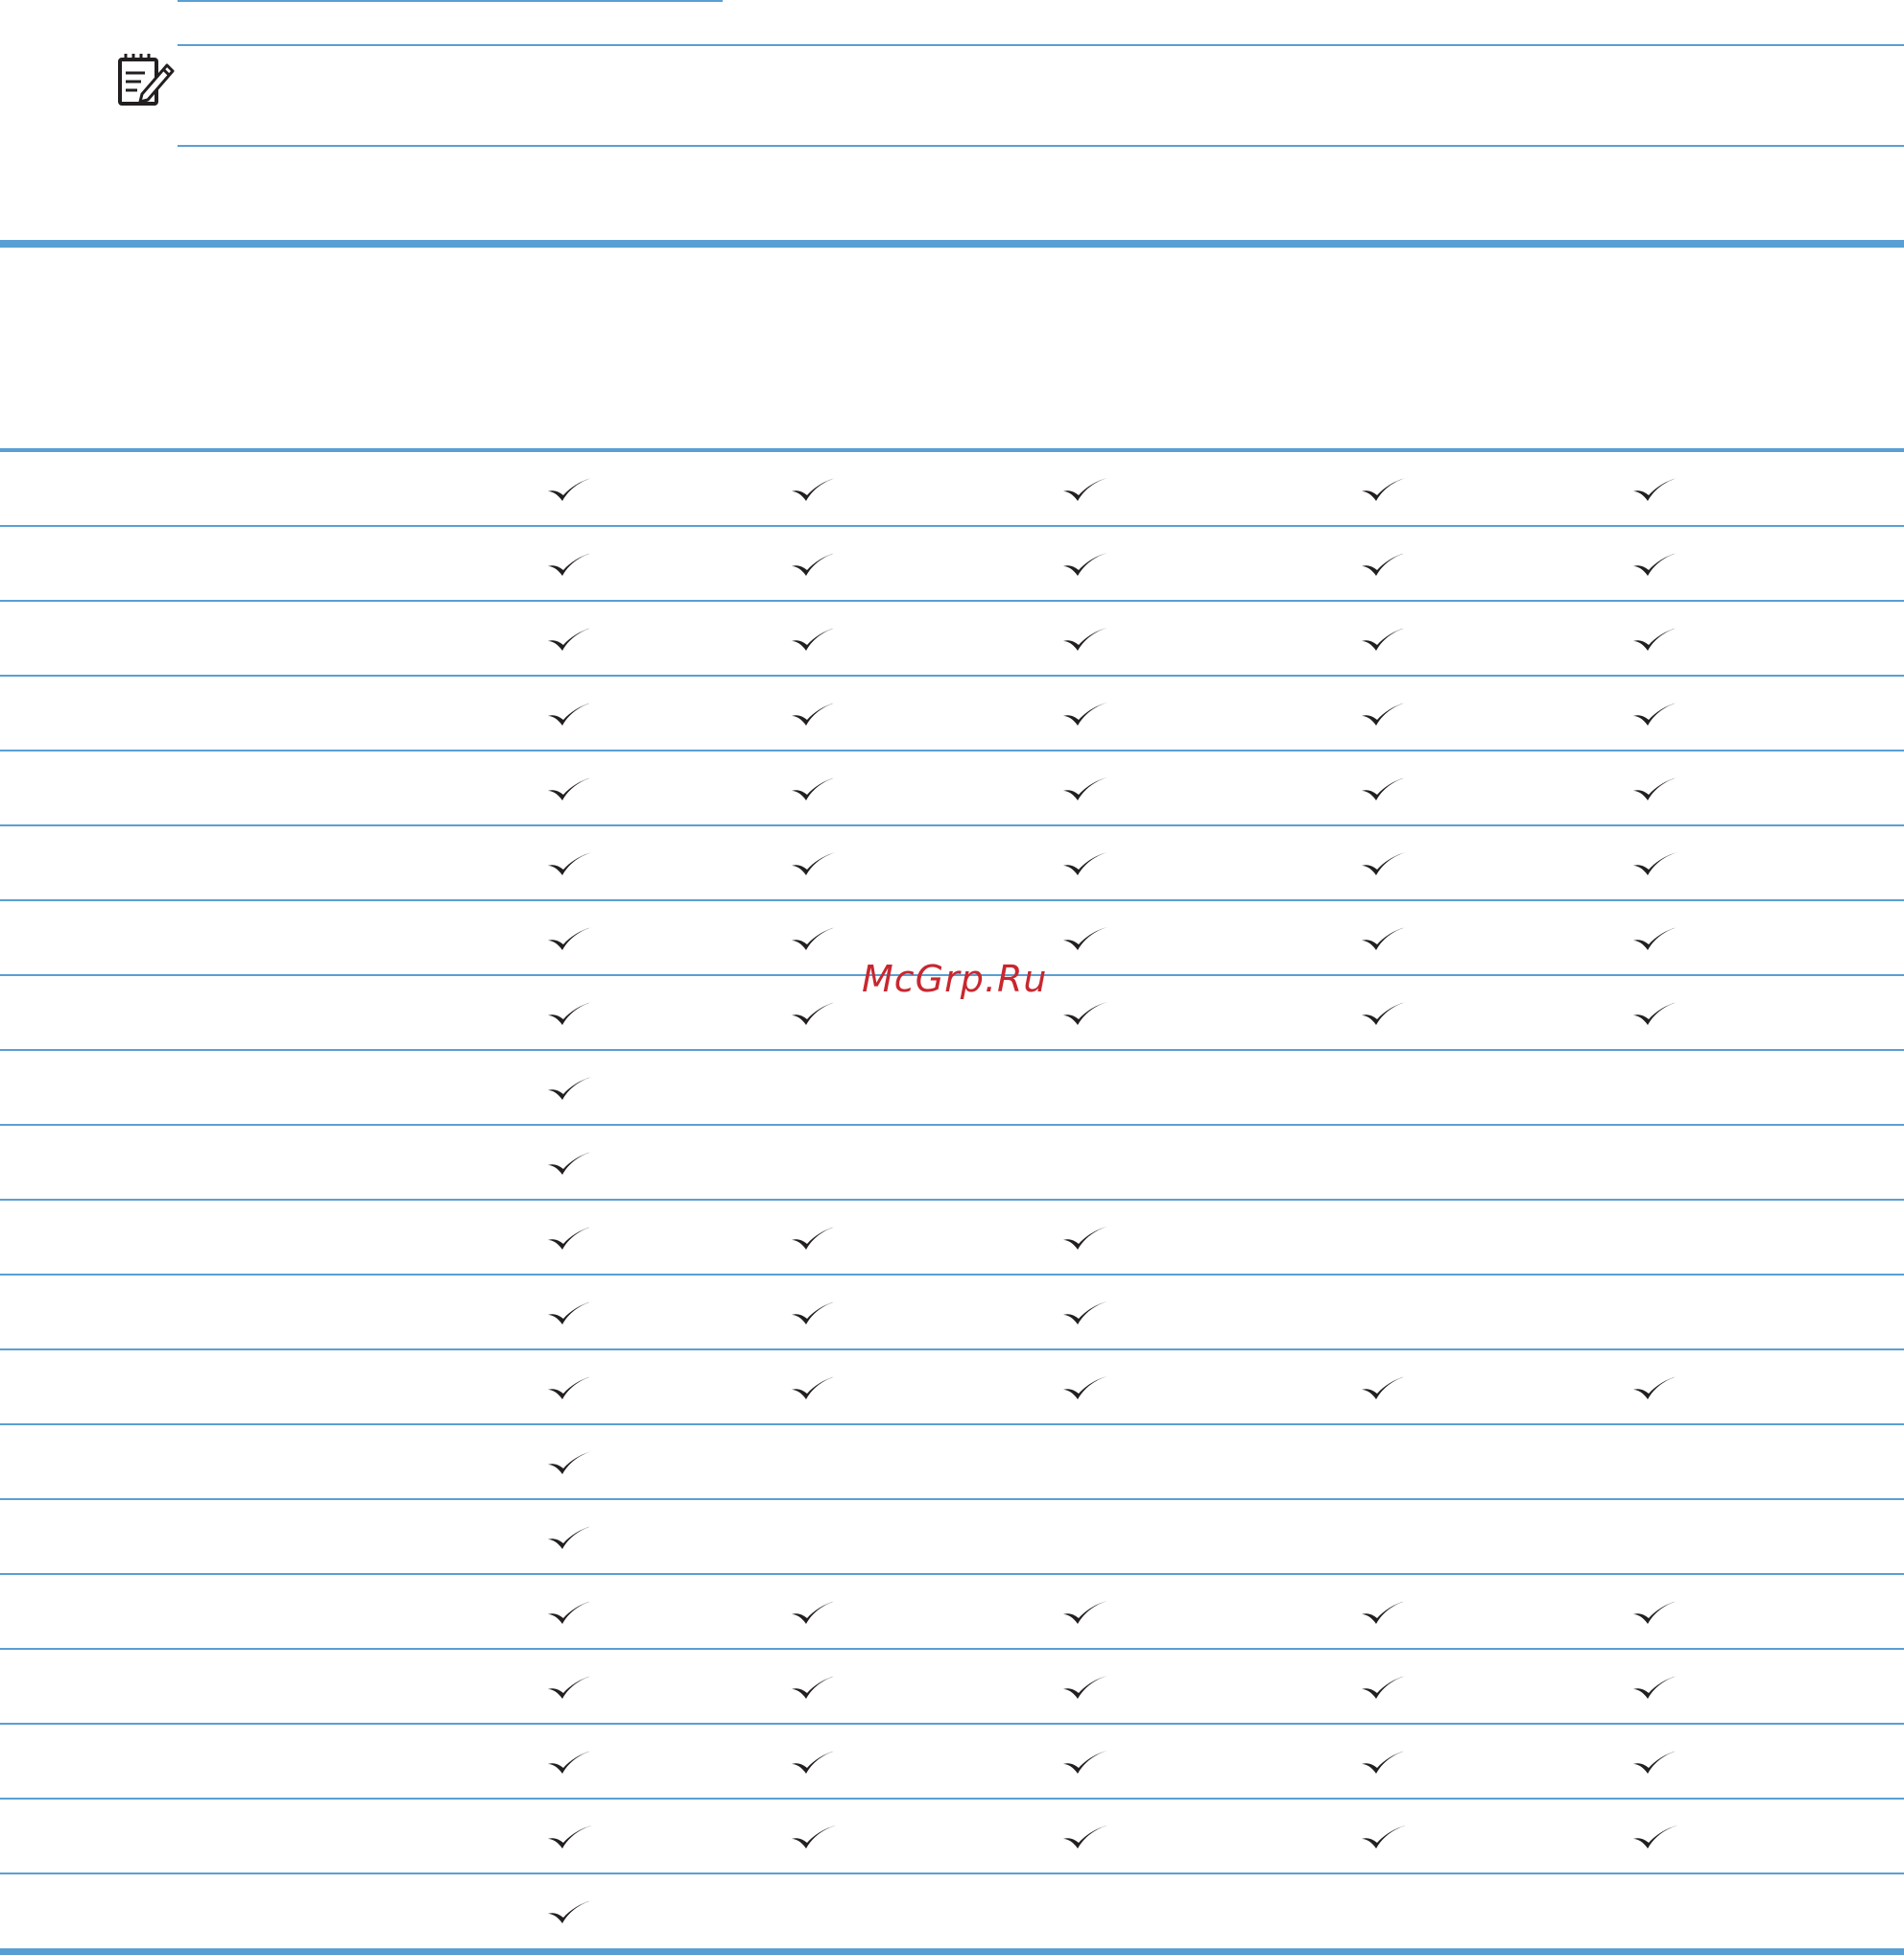 The image size is (1904, 1956). I want to click on watermark: McGrp.Ru, so click(955, 979).